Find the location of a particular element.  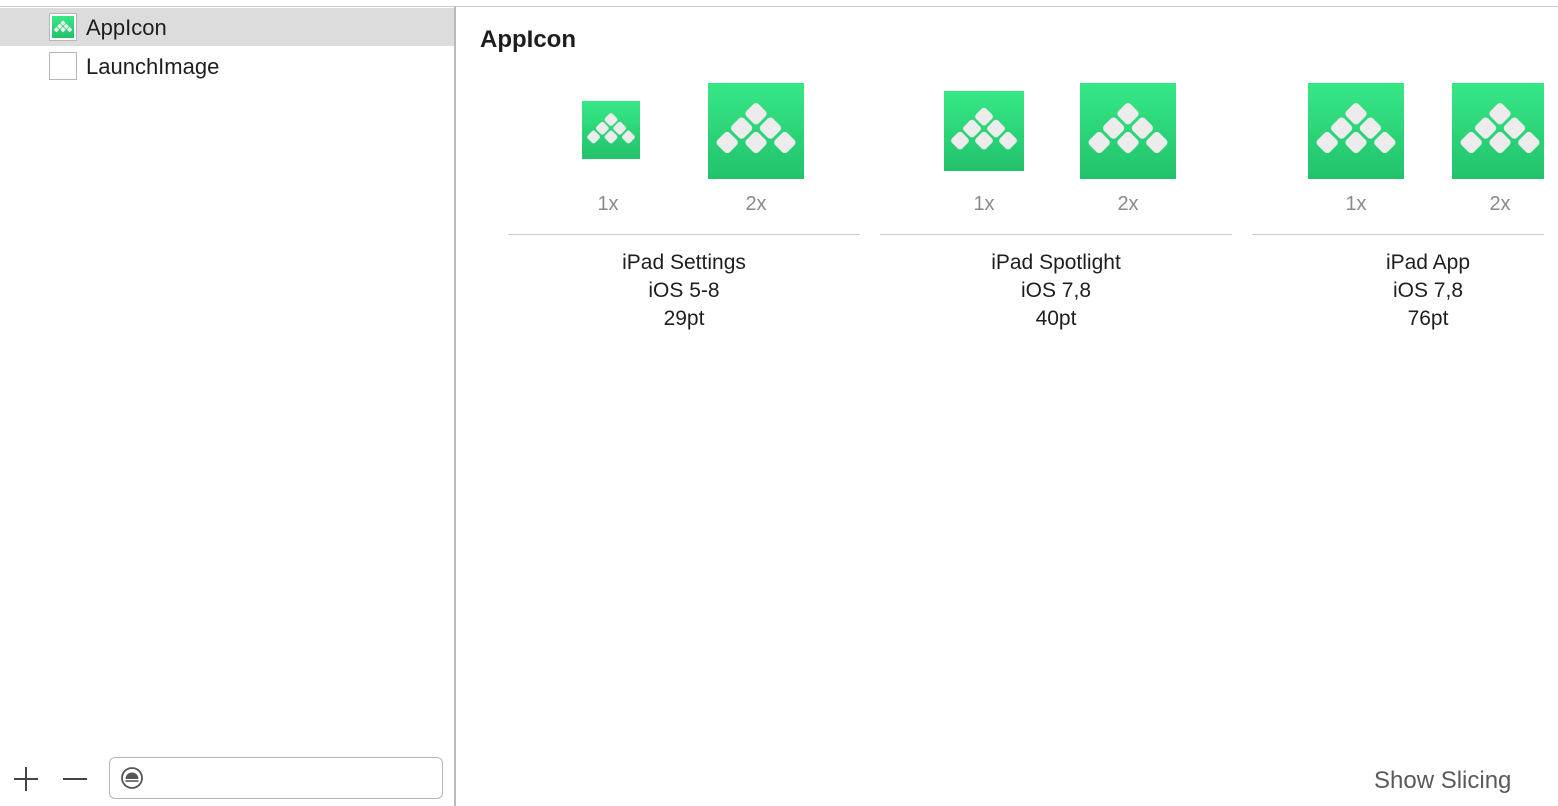

group-caption: iPad App iOS 7,8 76pt is located at coordinates (1405, 291).